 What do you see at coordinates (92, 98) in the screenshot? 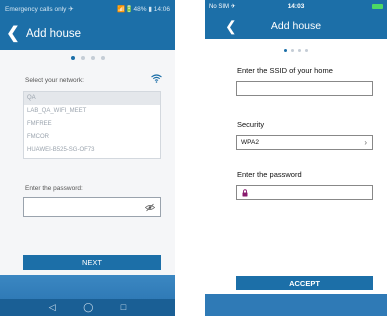
I see `network-item: QA` at bounding box center [92, 98].